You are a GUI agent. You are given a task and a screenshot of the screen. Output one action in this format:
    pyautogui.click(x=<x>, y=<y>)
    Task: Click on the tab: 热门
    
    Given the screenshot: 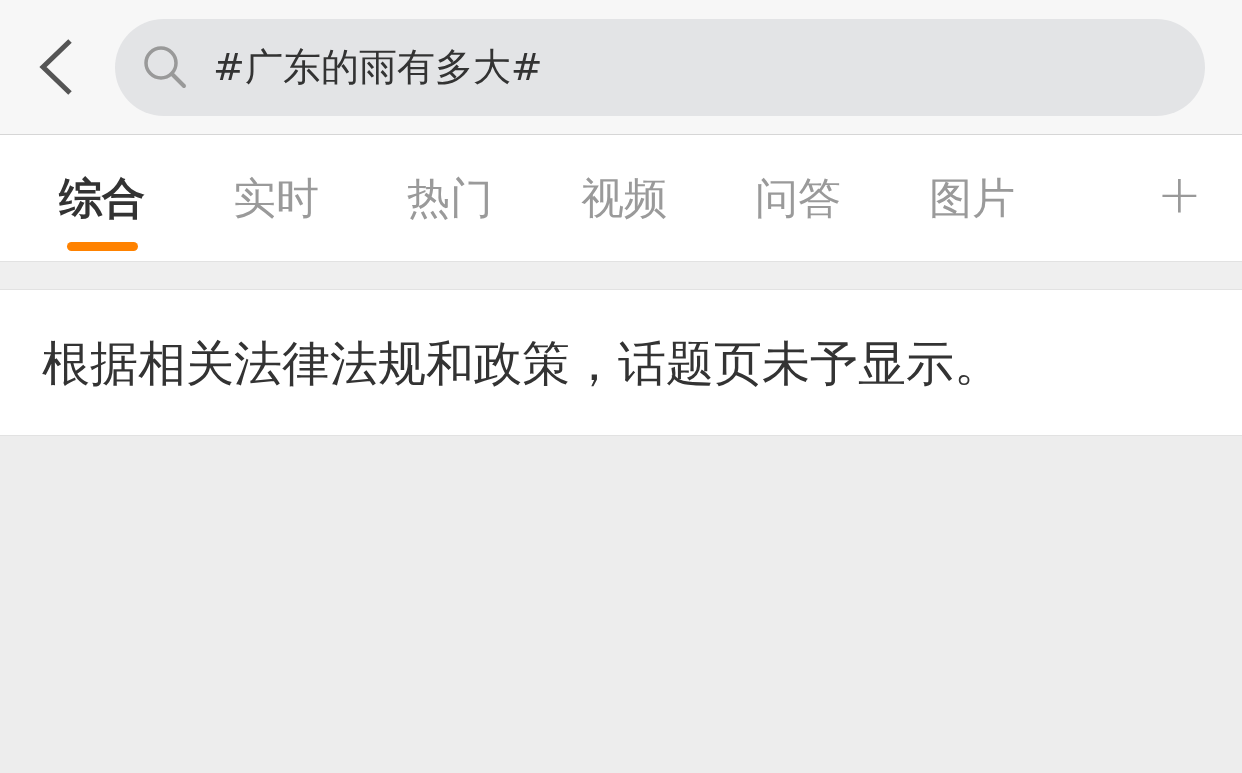 What is the action you would take?
    pyautogui.click(x=450, y=198)
    